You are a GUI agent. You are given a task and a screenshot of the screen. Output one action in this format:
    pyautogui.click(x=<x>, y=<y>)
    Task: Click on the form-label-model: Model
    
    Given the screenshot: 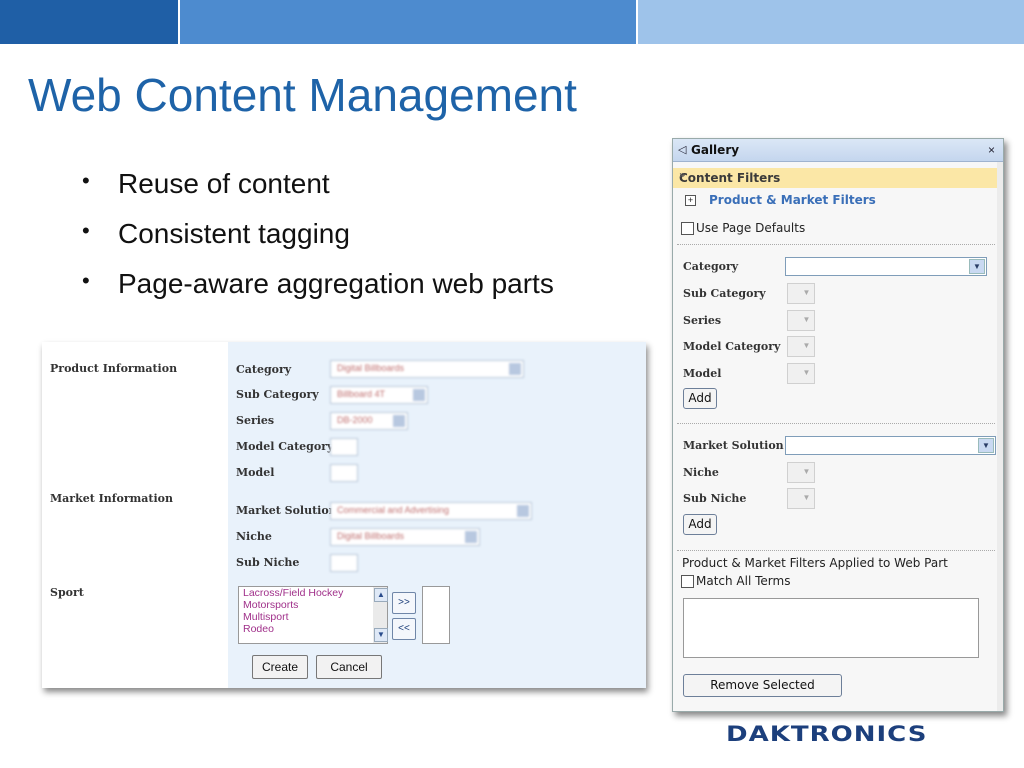 What is the action you would take?
    pyautogui.click(x=255, y=472)
    